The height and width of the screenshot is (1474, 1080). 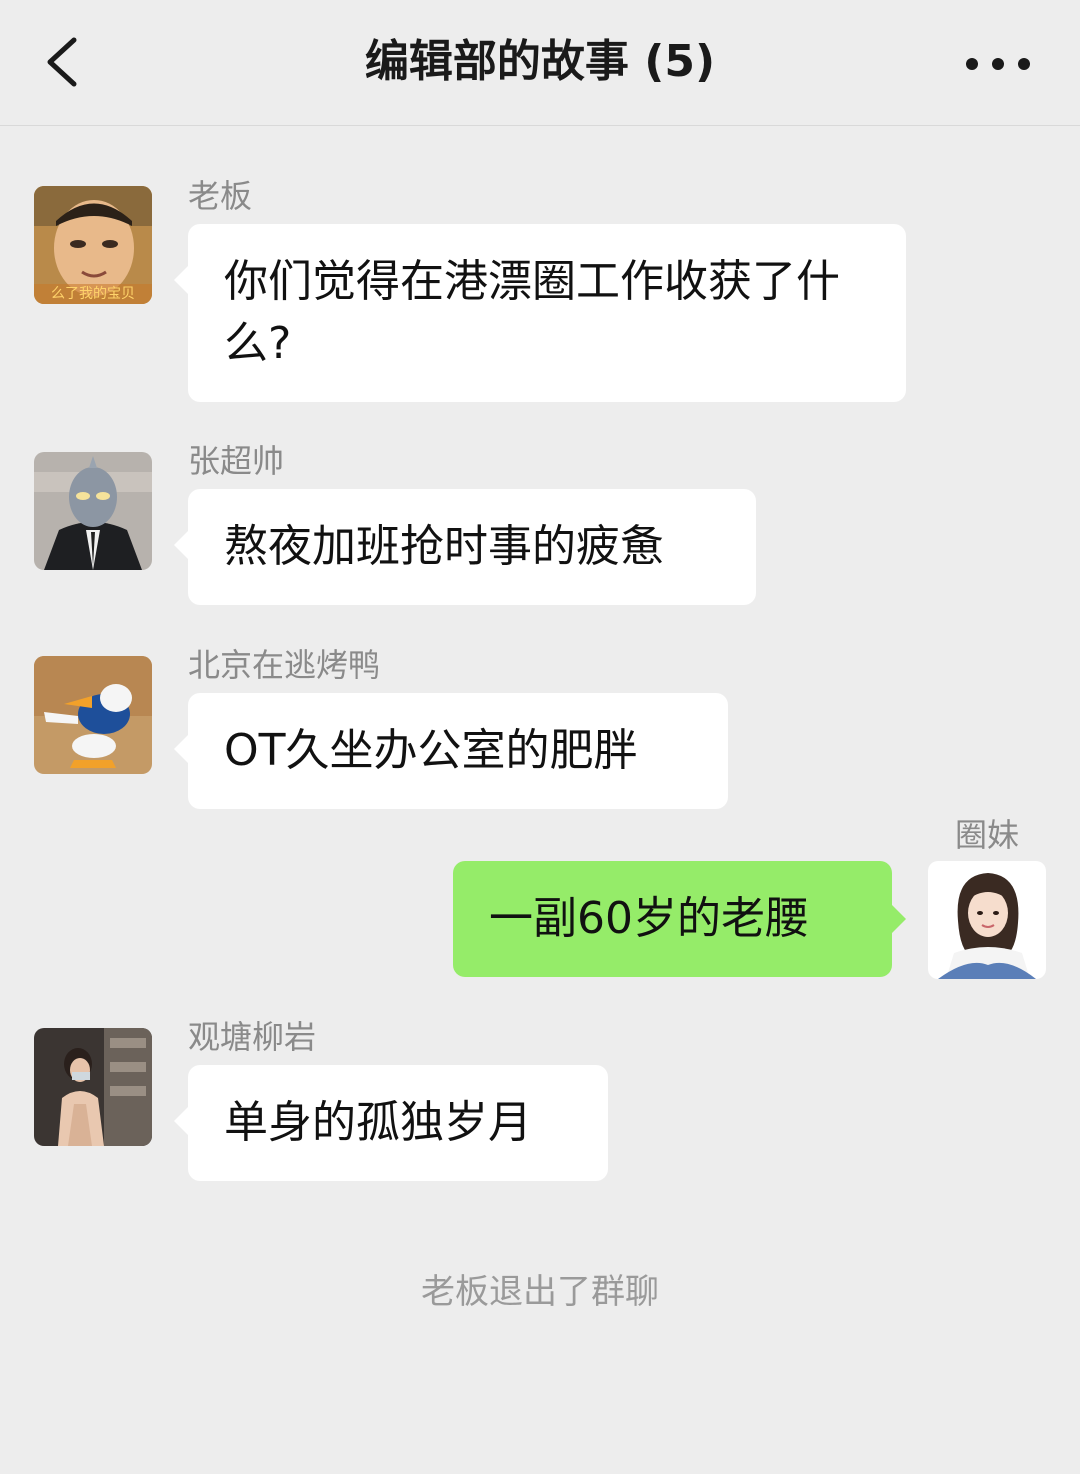 I want to click on message-bubble: OT久坐办公室的肥胖, so click(x=451, y=751).